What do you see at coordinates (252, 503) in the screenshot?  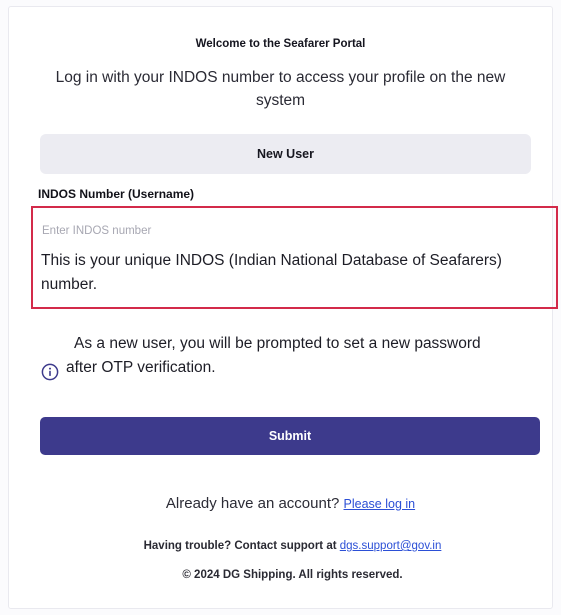 I see `already-have-account-text: Already have an account?` at bounding box center [252, 503].